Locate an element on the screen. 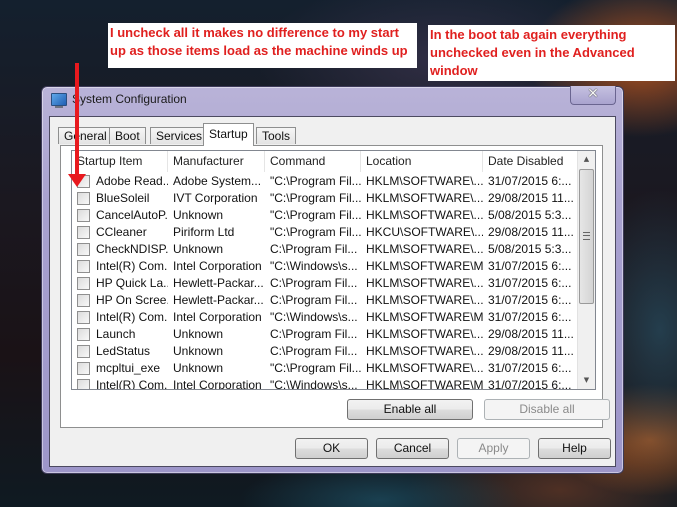 The image size is (677, 507). vertical-scrollbar: ▲ ▼ is located at coordinates (586, 270).